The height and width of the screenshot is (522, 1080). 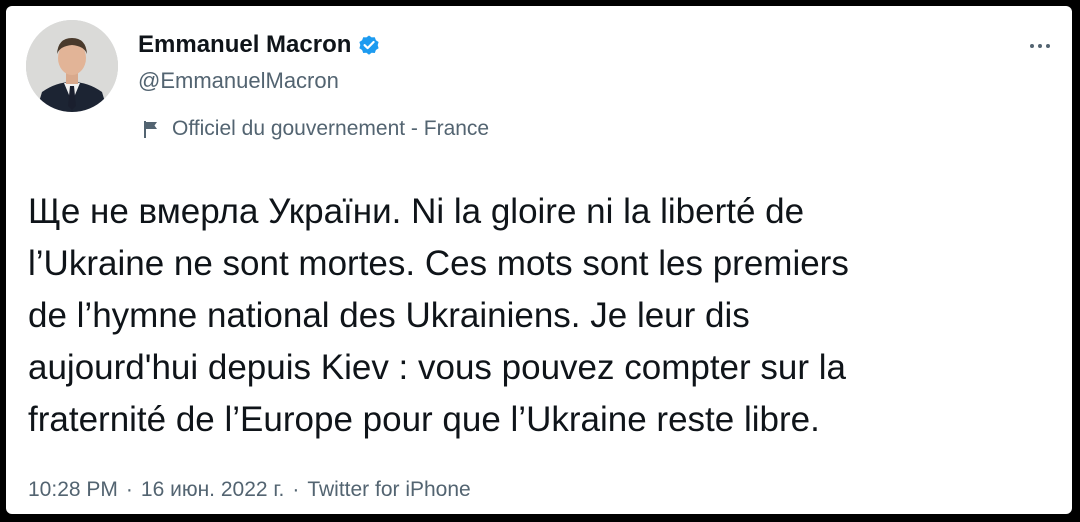 What do you see at coordinates (1032, 46) in the screenshot?
I see `more-options-icon` at bounding box center [1032, 46].